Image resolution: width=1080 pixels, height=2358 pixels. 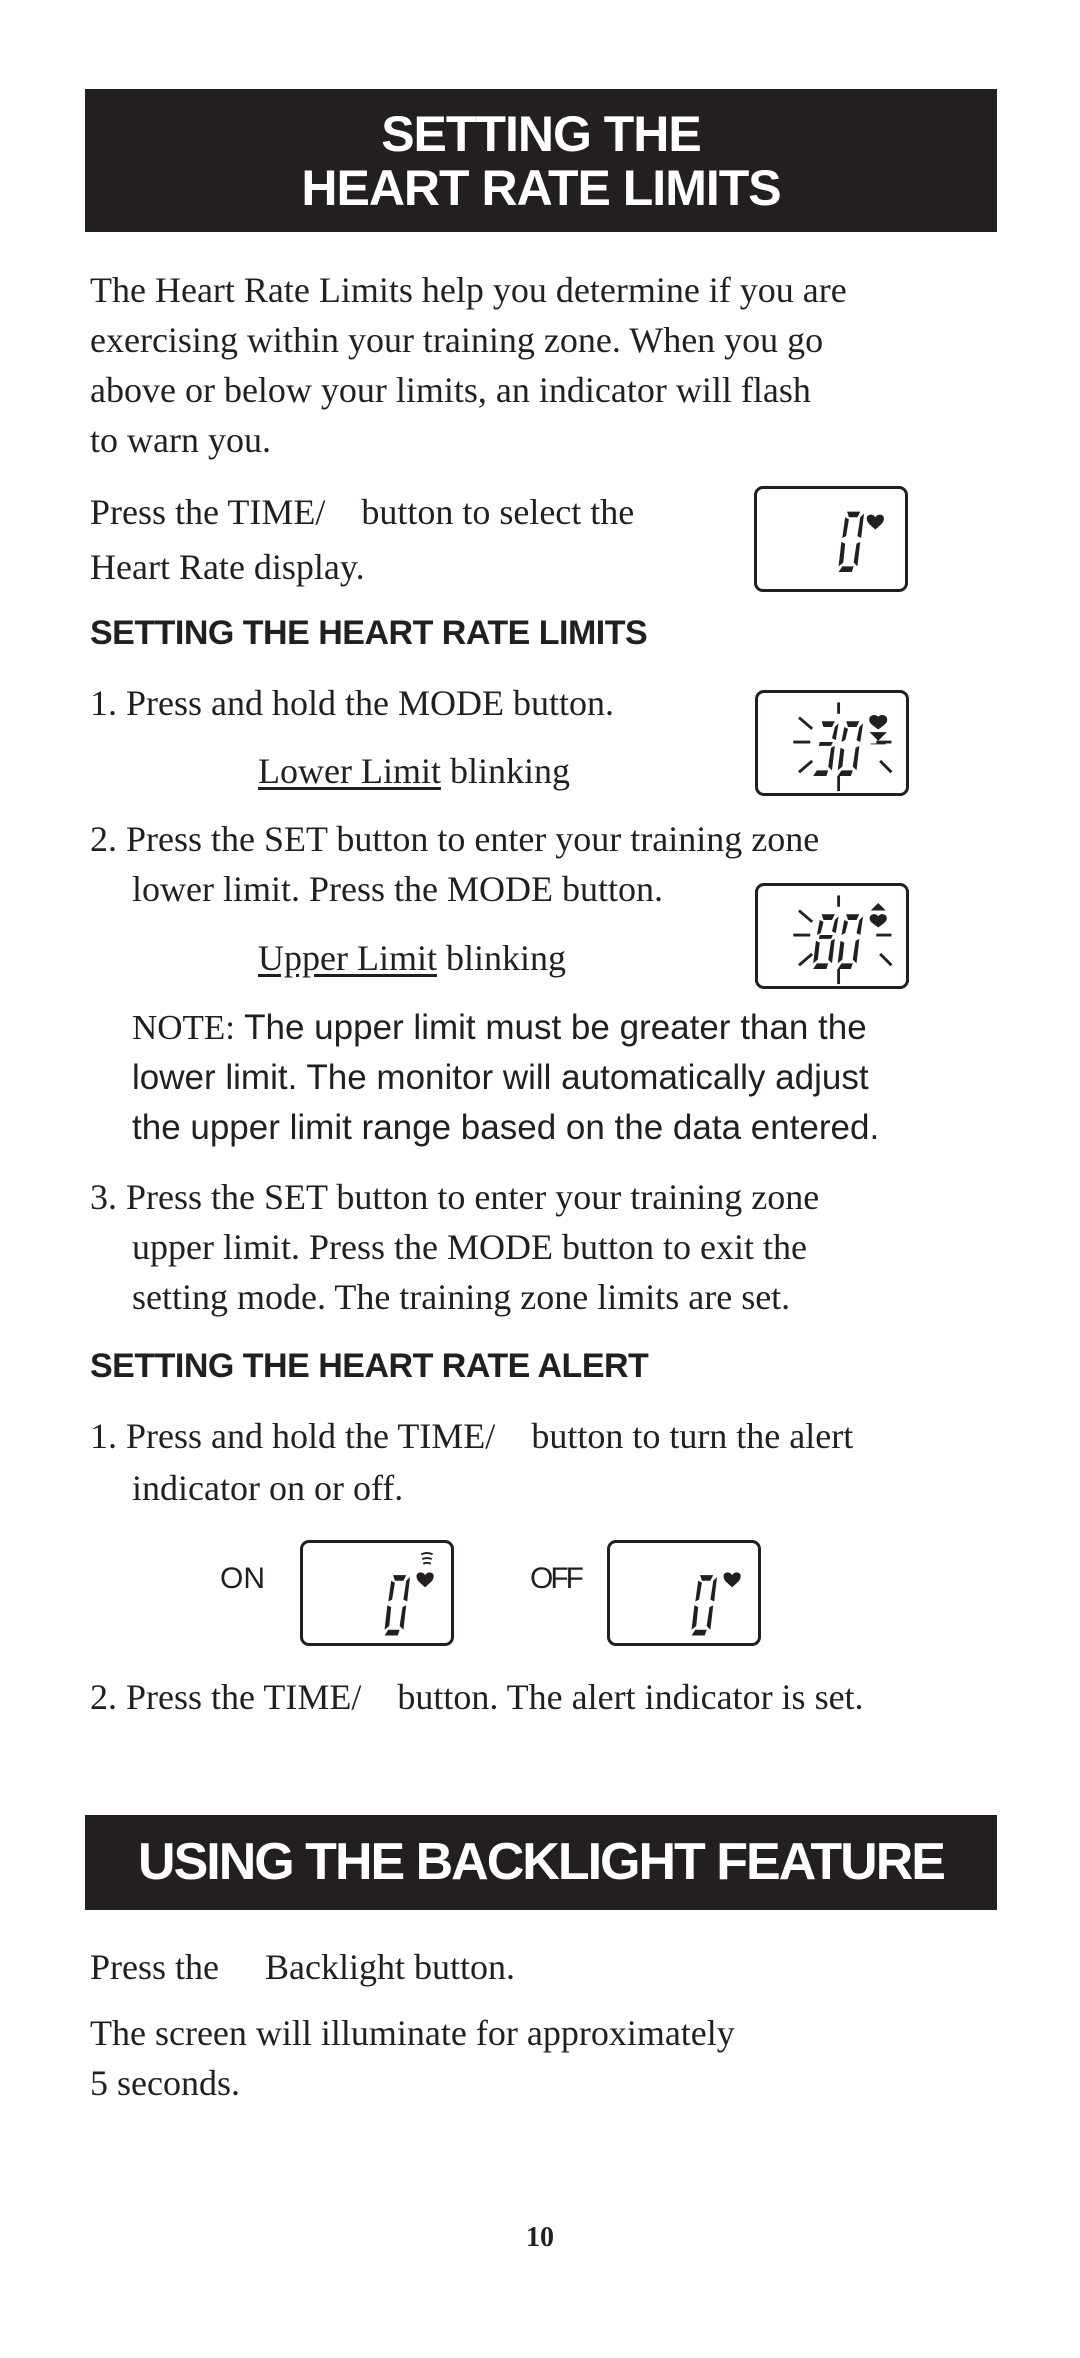 What do you see at coordinates (427, 1558) in the screenshot?
I see `alert-signal-icon` at bounding box center [427, 1558].